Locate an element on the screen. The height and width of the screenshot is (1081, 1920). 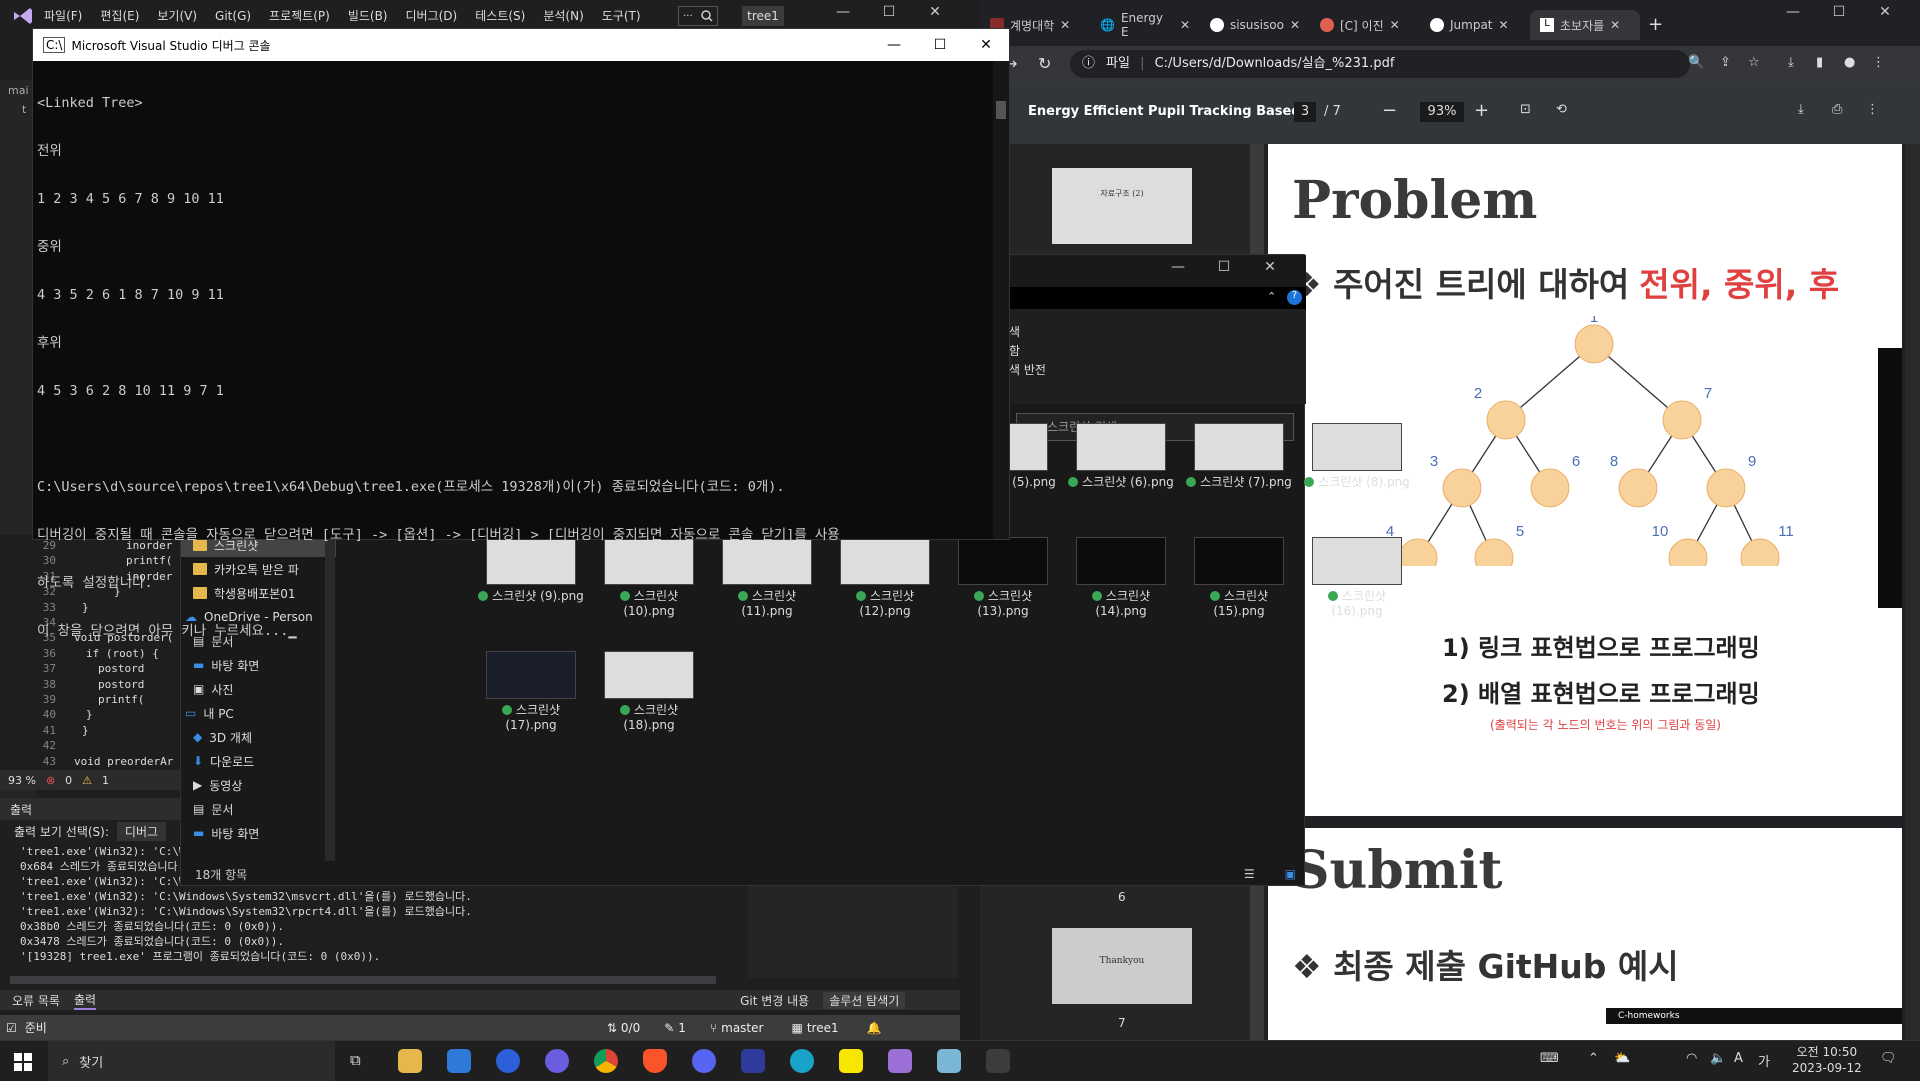
menu-edit: 편집(E) is located at coordinates (119, 15).